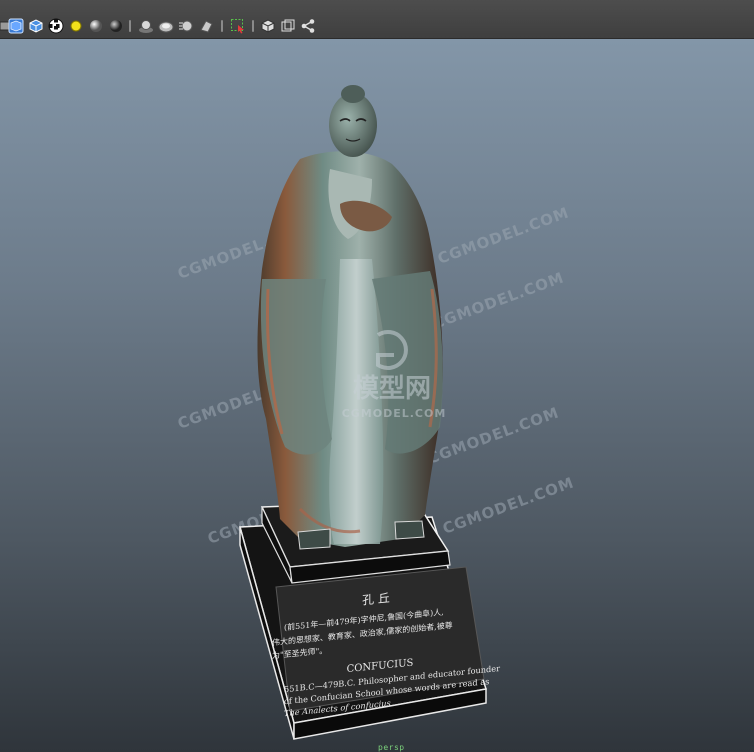  I want to click on sharing-icon, so click(308, 26).